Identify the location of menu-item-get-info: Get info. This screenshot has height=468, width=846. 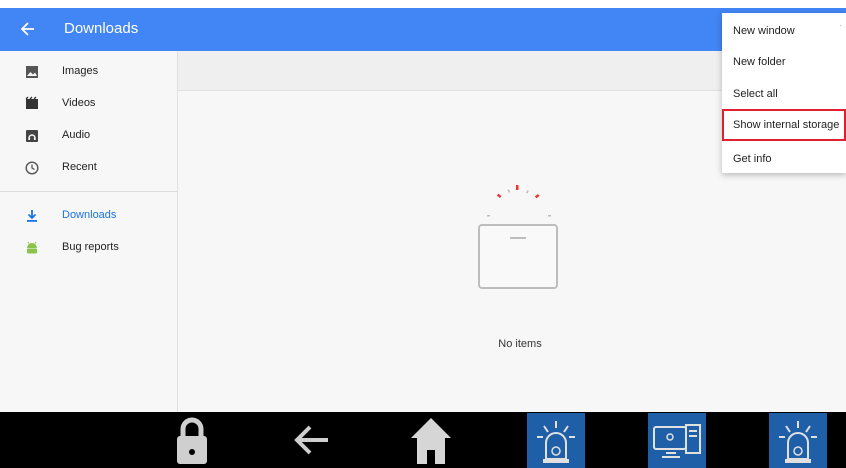
(784, 159).